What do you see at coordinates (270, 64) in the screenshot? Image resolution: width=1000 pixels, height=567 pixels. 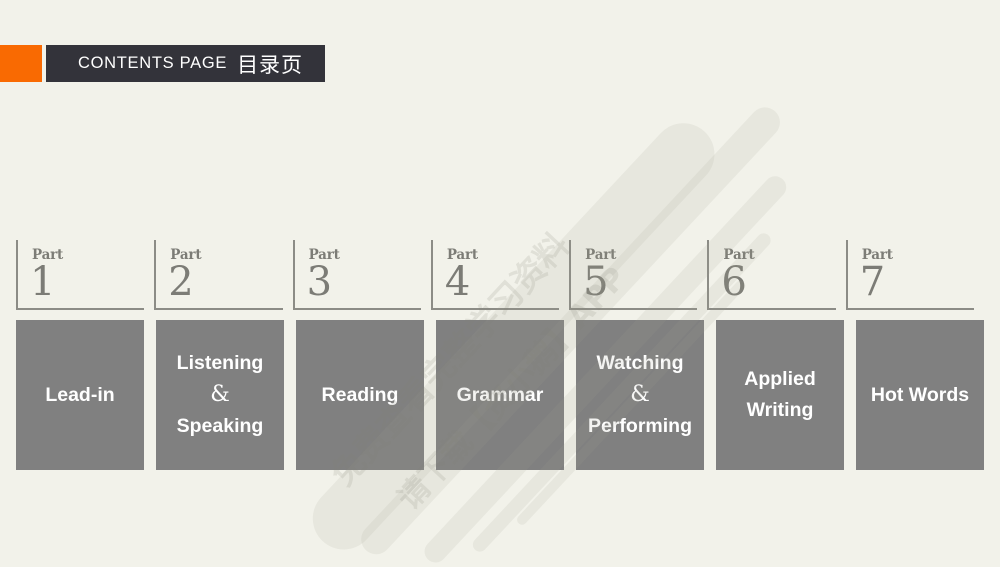 I see `header-title-chinese: 目录页` at bounding box center [270, 64].